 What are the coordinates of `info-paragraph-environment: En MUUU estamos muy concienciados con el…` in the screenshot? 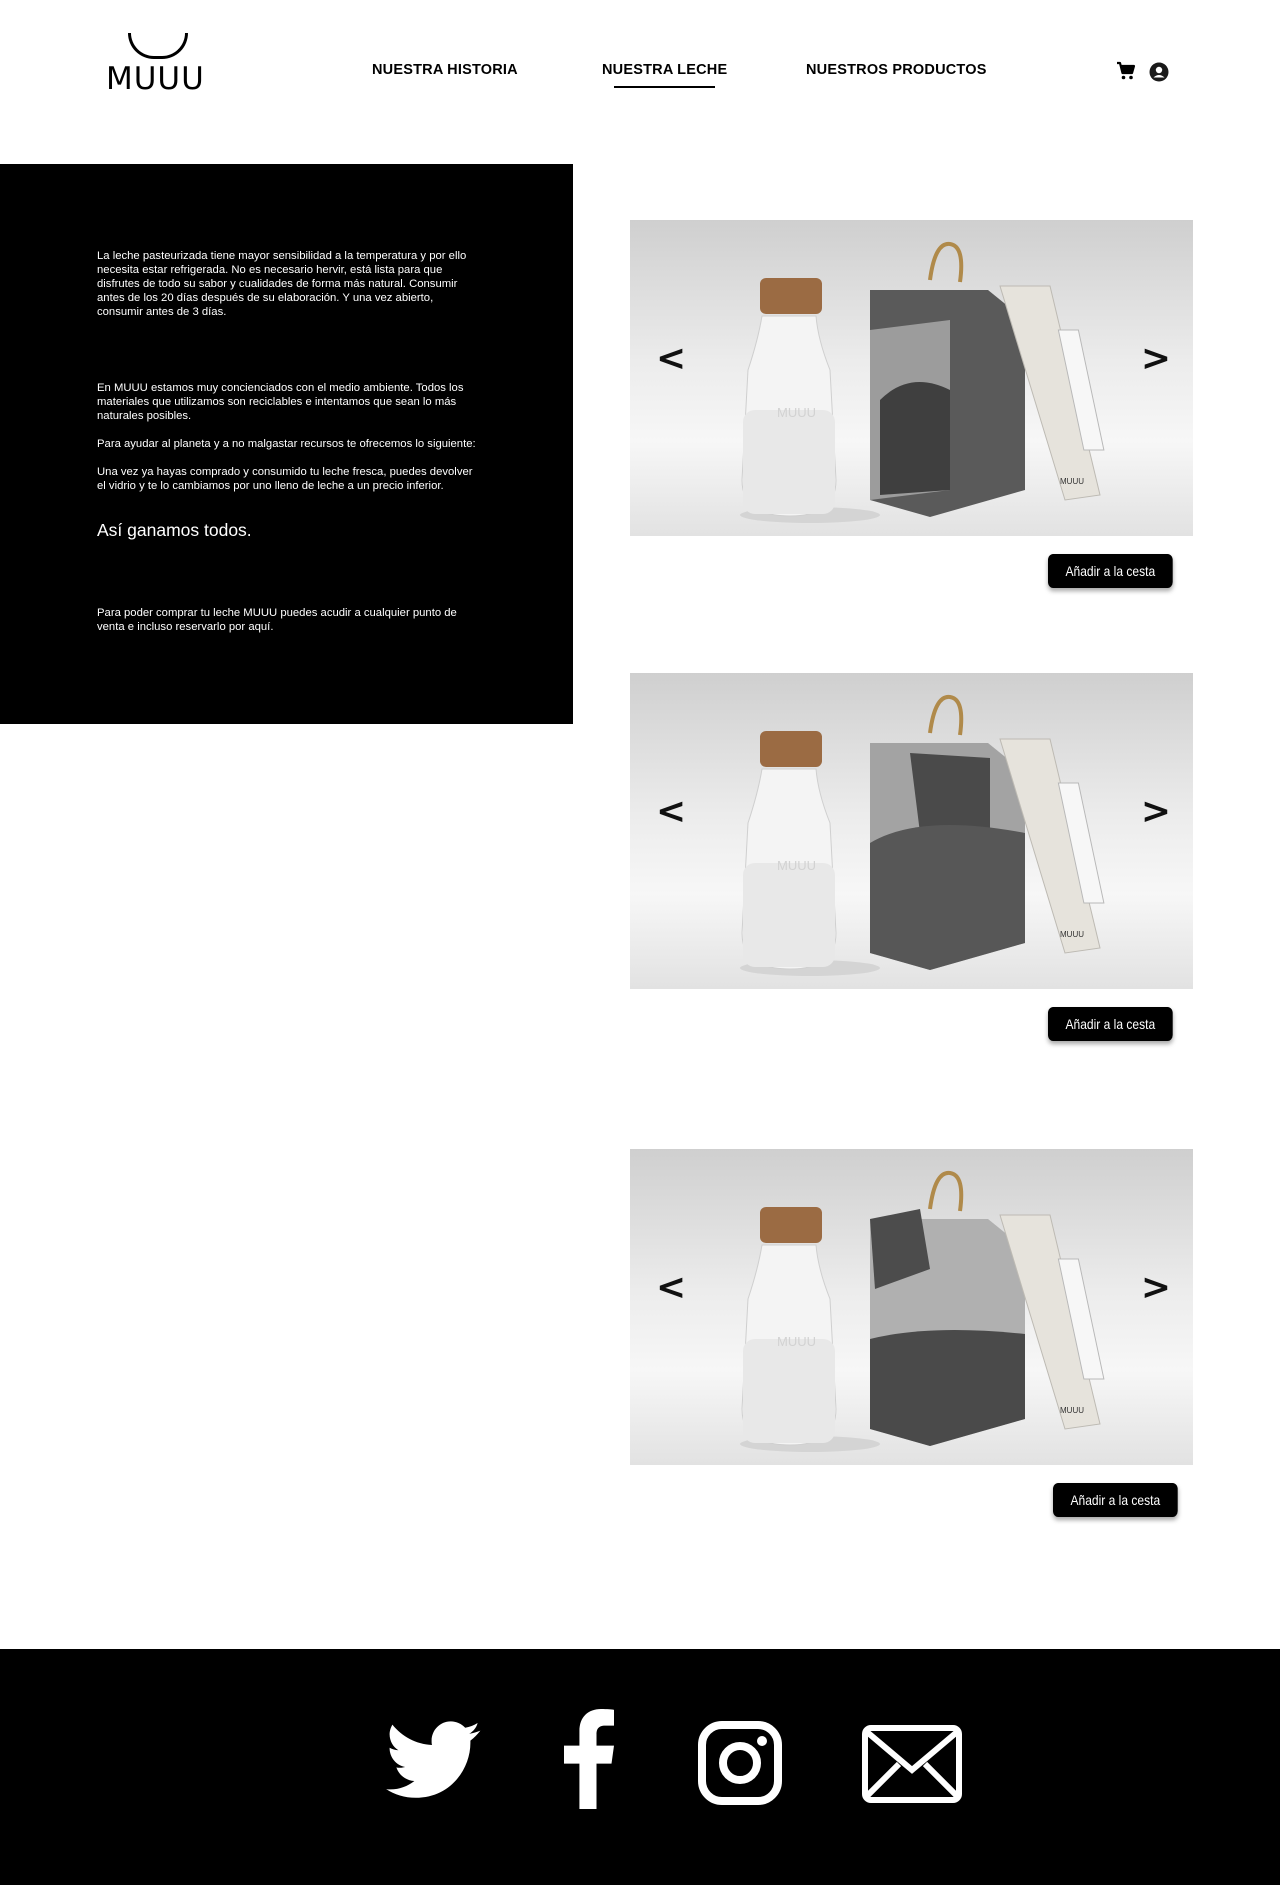 It's located at (280, 402).